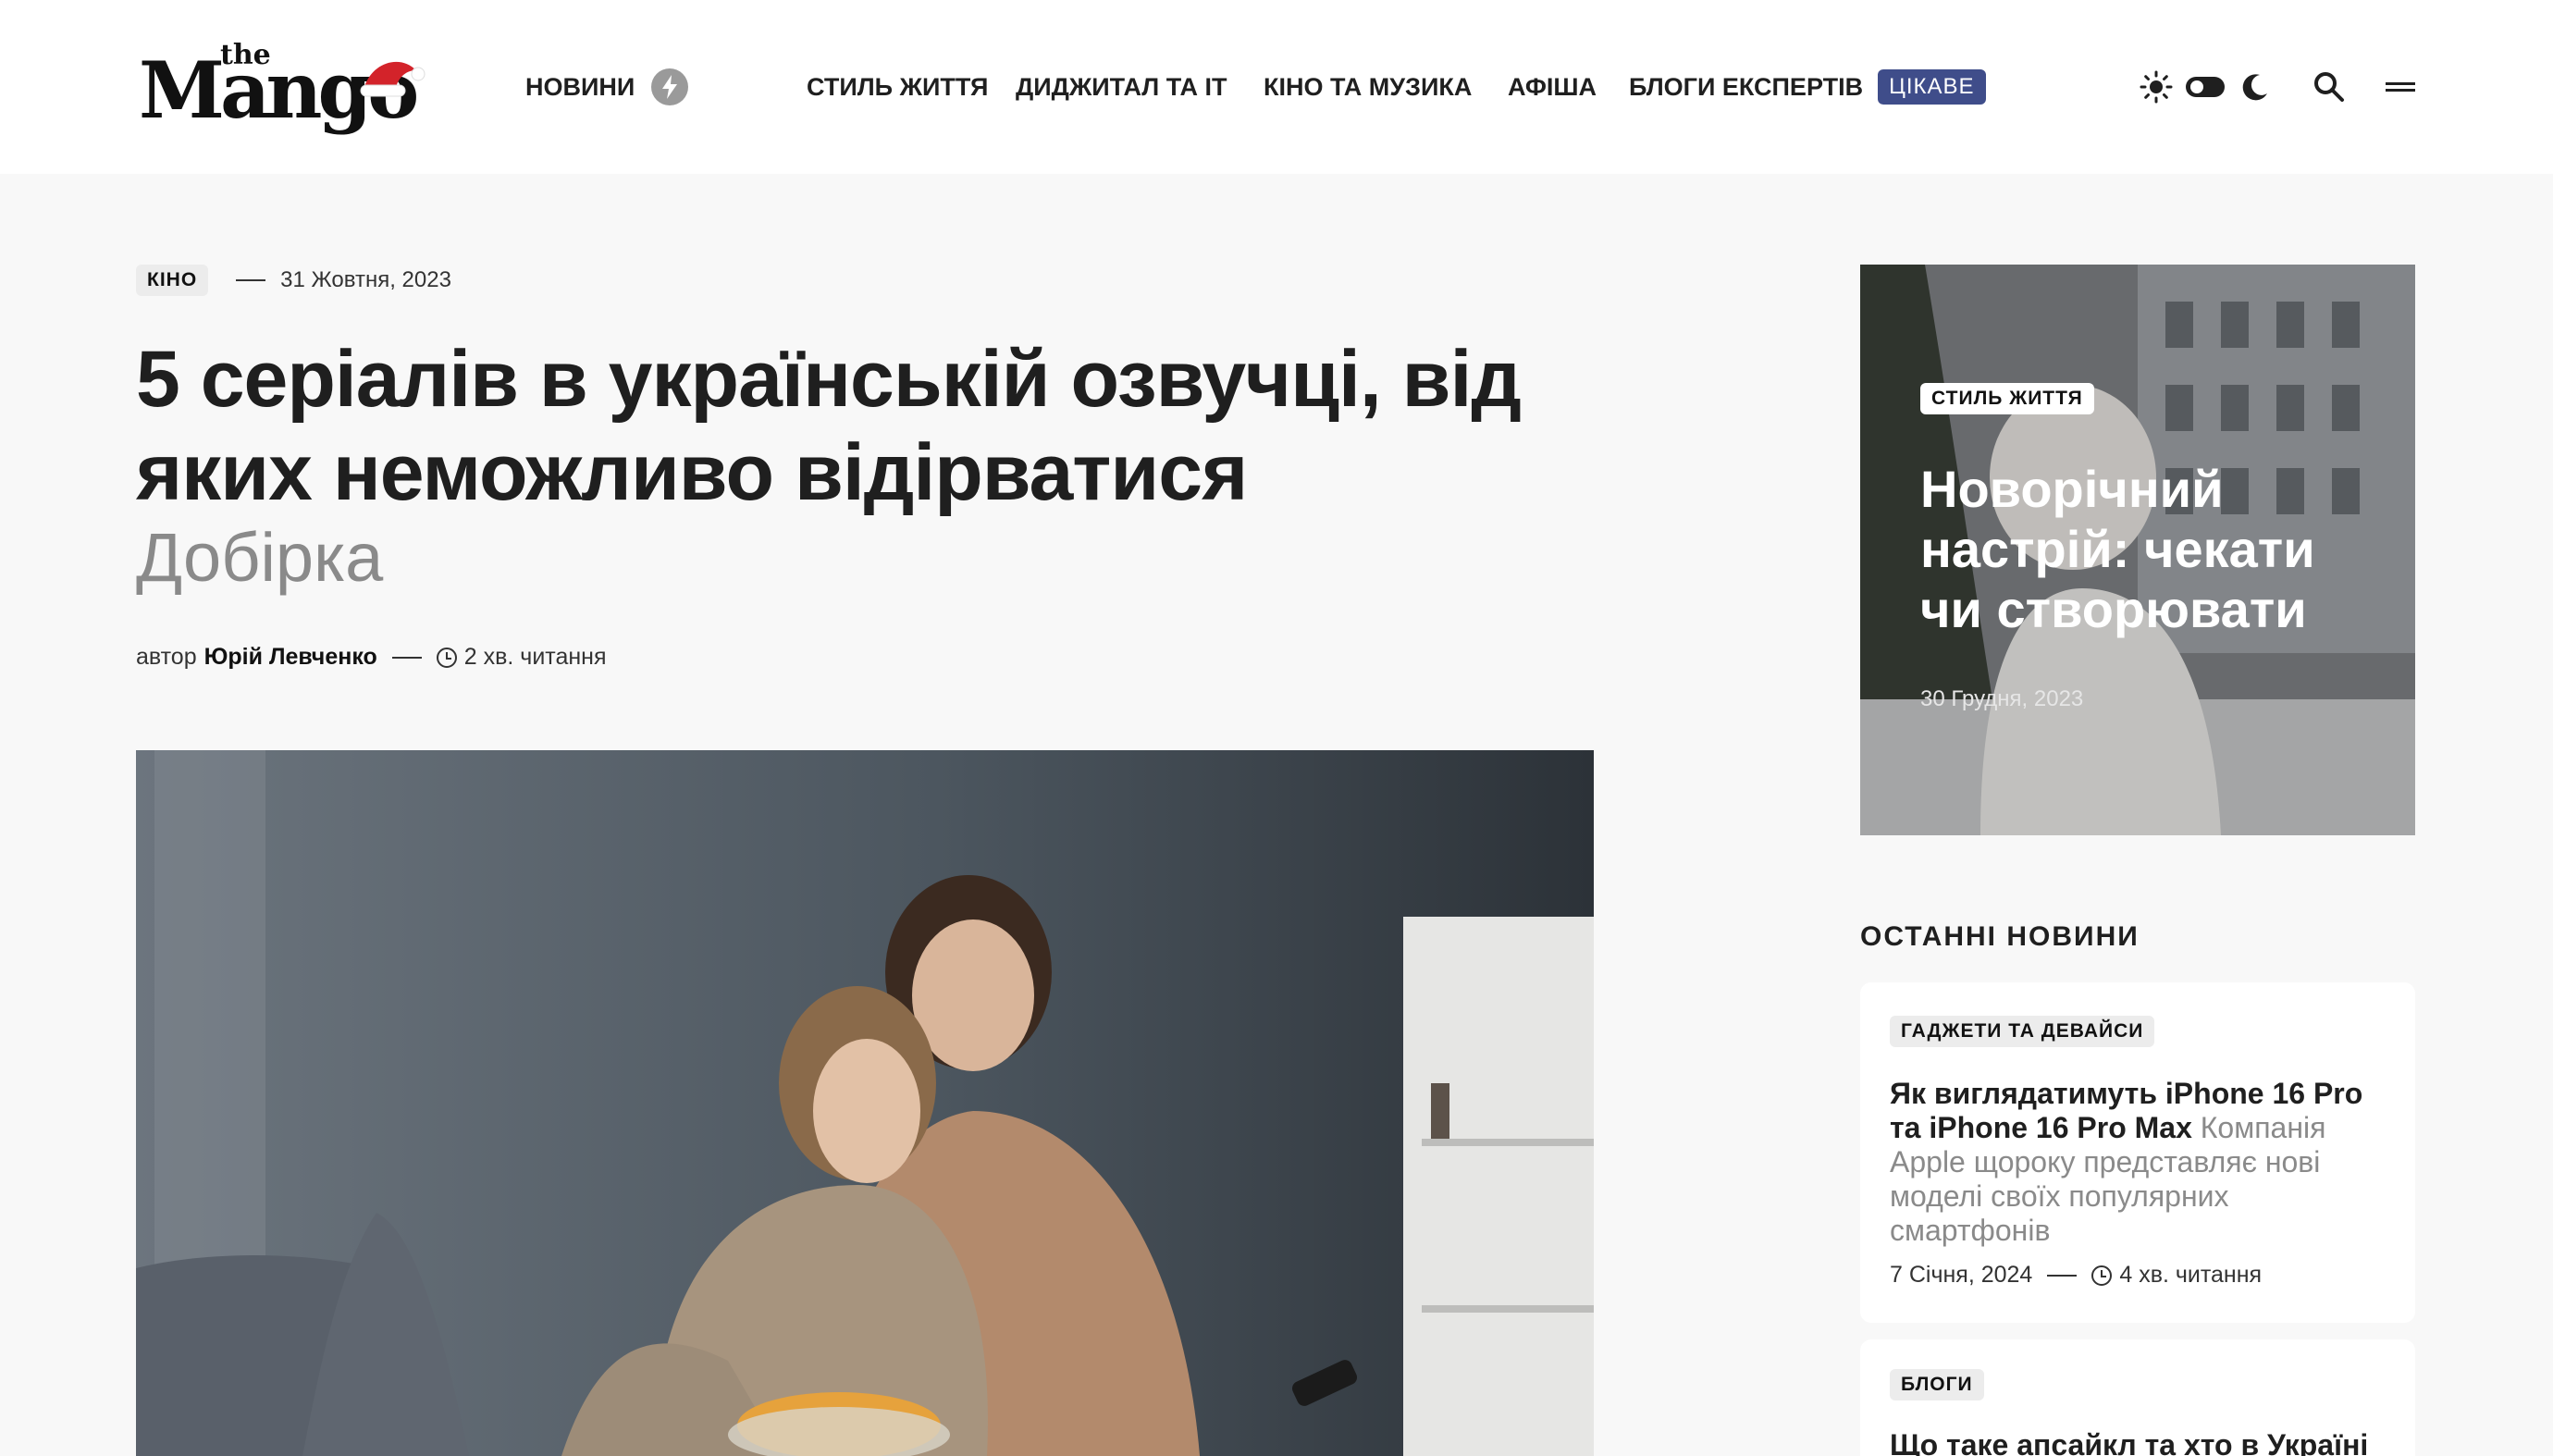 This screenshot has height=1456, width=2553. Describe the element at coordinates (2000, 936) in the screenshot. I see `latest-news-heading: ОСТАННІ НОВИНИ` at that location.